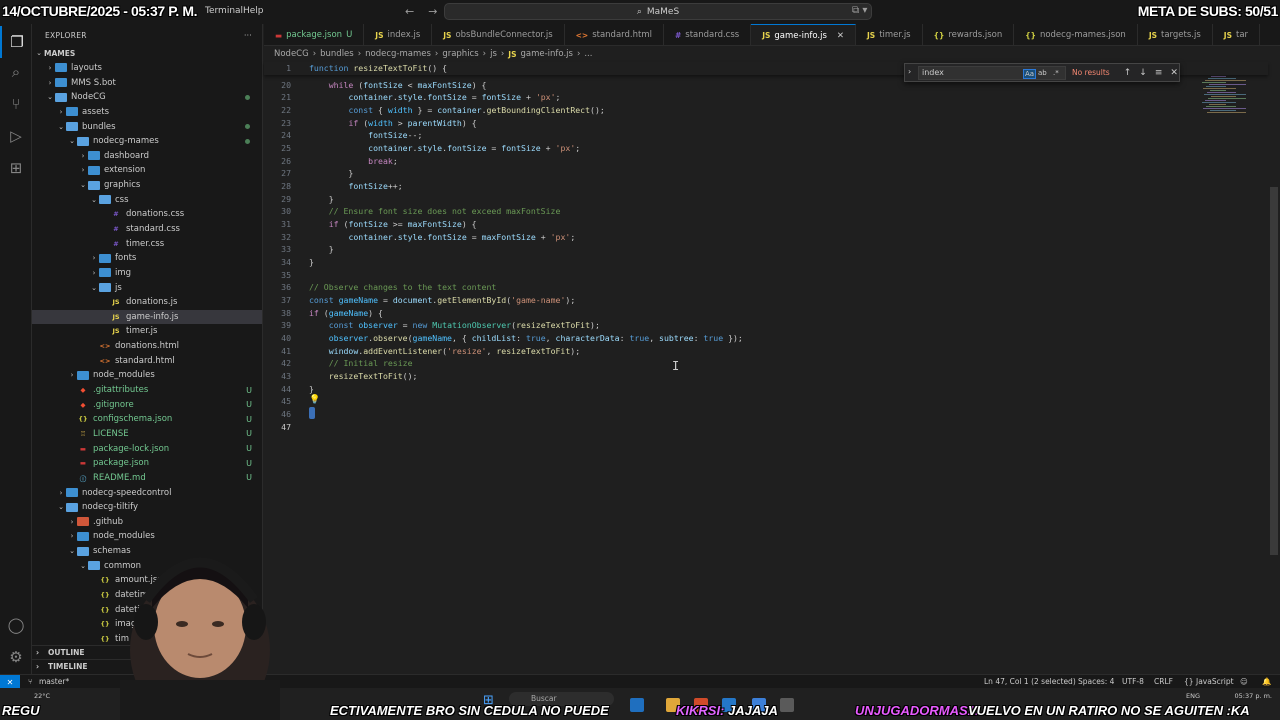 The image size is (1280, 720). I want to click on tree-item: › fonts, so click(147, 258).